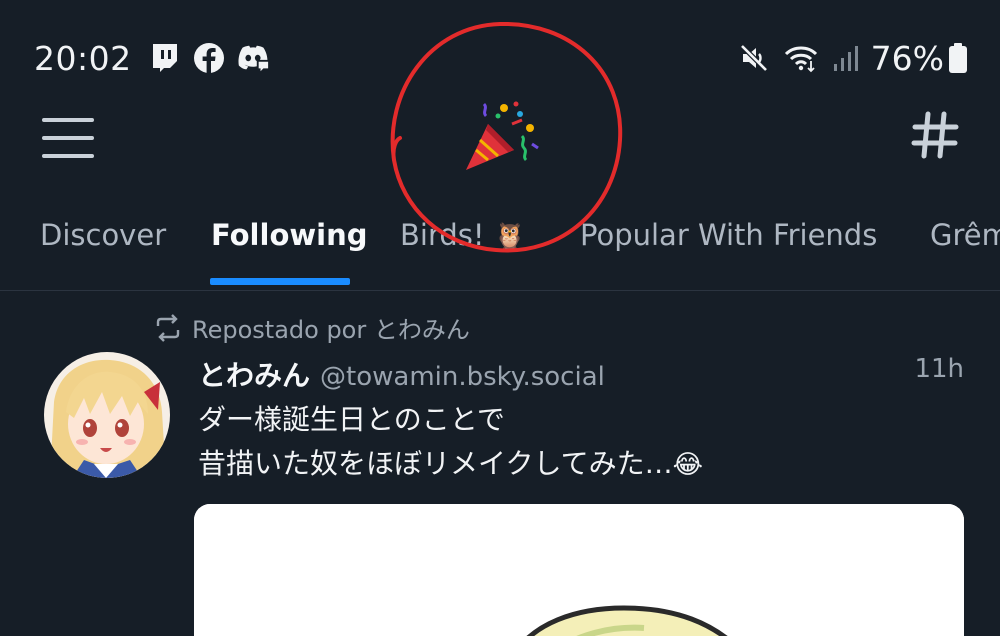 This screenshot has height=636, width=1000. I want to click on tab-birds: Birds! 🦉, so click(463, 235).